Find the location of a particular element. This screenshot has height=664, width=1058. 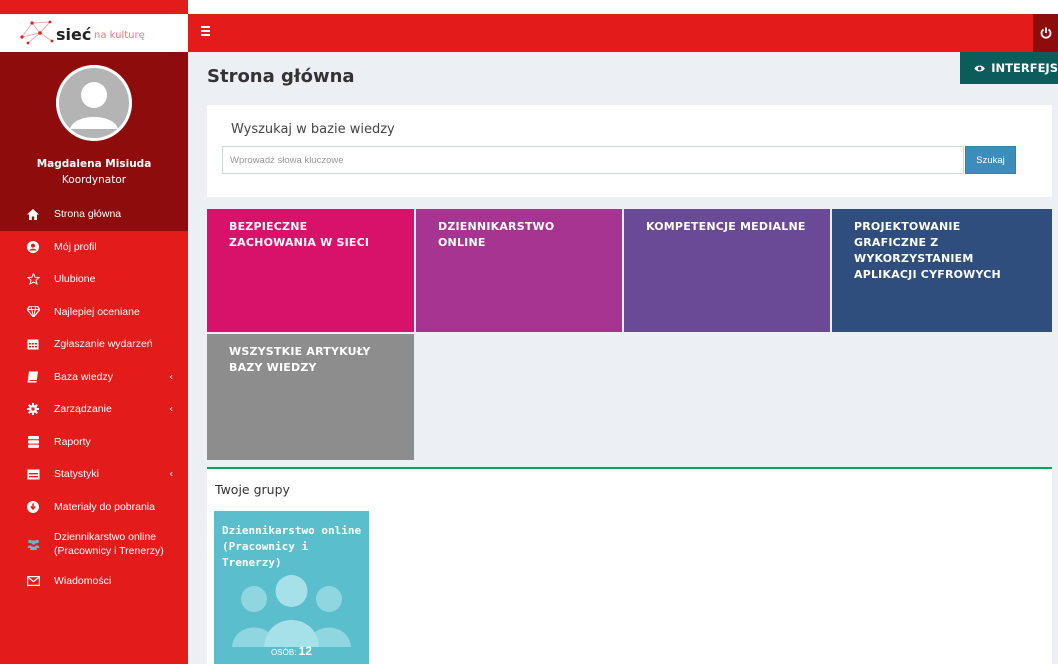

sidebar-item-home: Strona główna is located at coordinates (94, 214).